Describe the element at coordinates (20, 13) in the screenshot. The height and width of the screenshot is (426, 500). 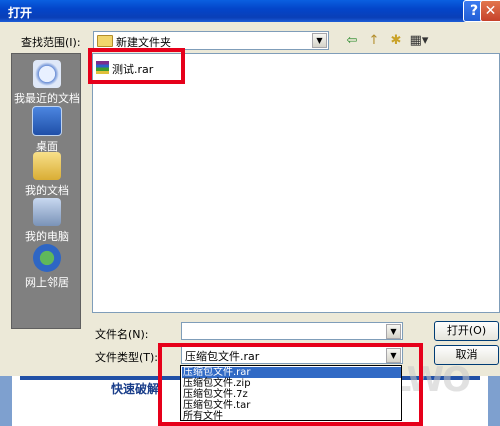
I see `window-title: 打开` at that location.